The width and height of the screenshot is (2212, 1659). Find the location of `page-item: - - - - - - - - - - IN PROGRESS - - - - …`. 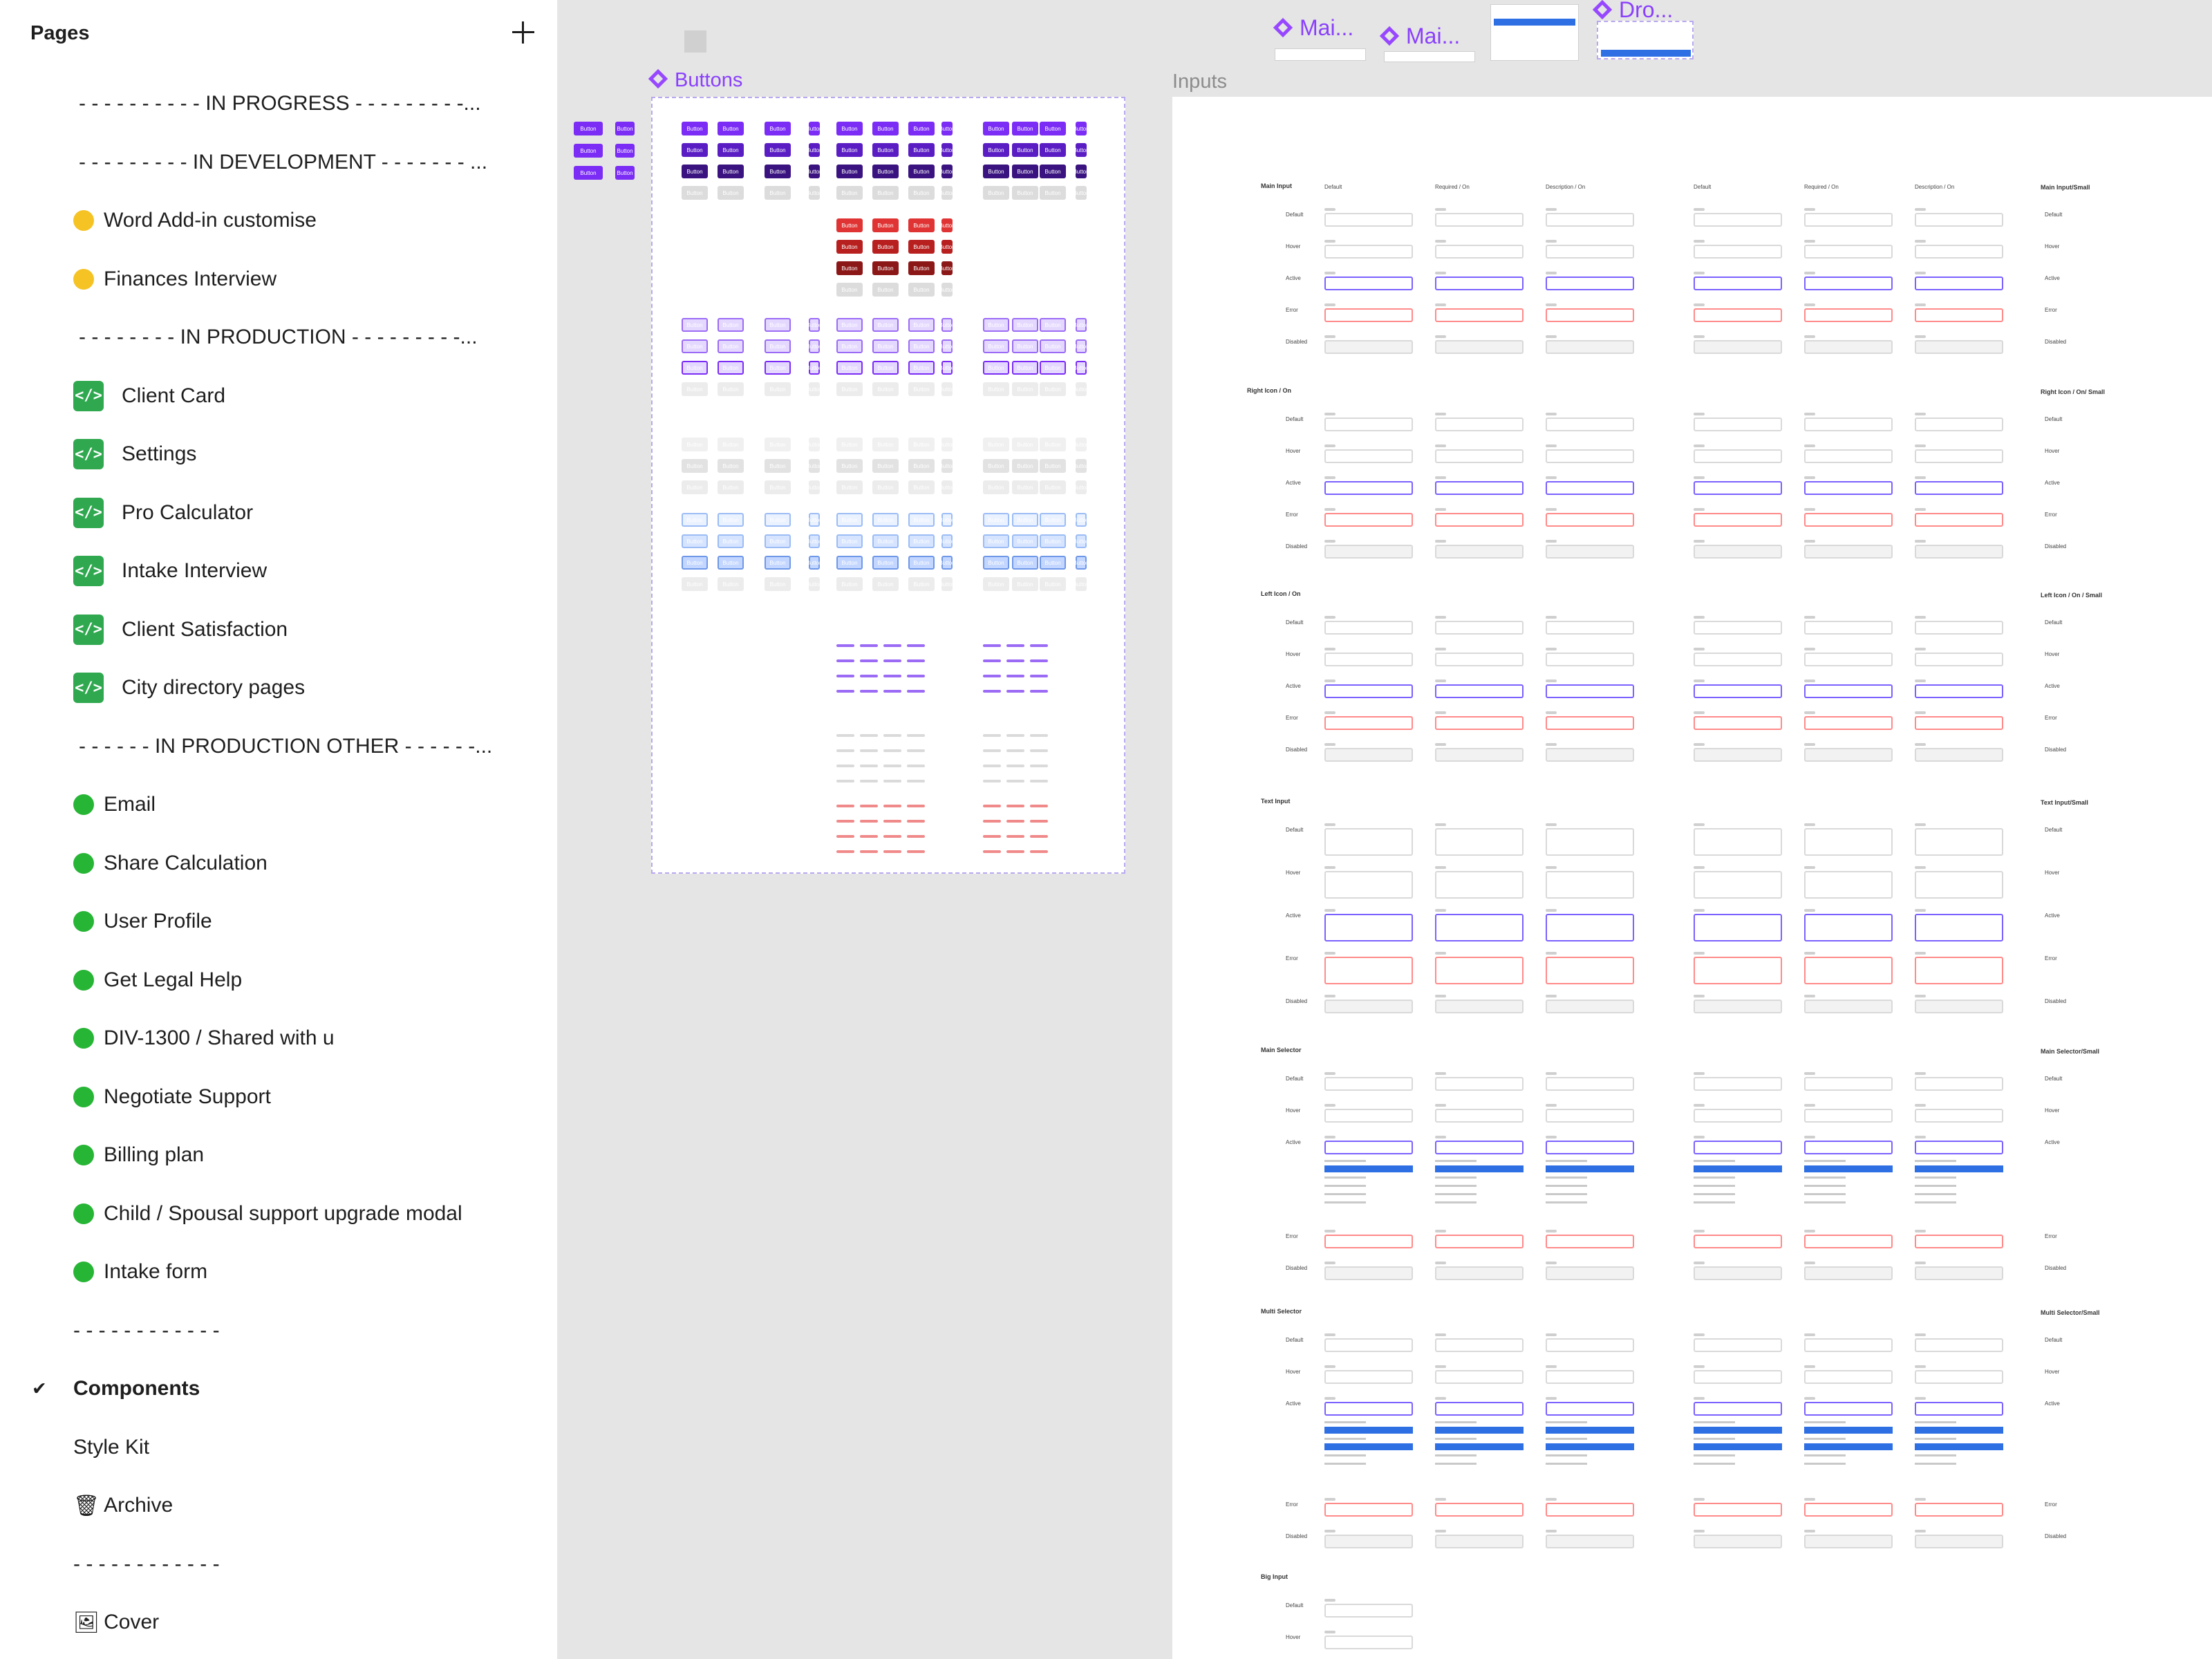

page-item: - - - - - - - - - - IN PROGRESS - - - - … is located at coordinates (279, 104).